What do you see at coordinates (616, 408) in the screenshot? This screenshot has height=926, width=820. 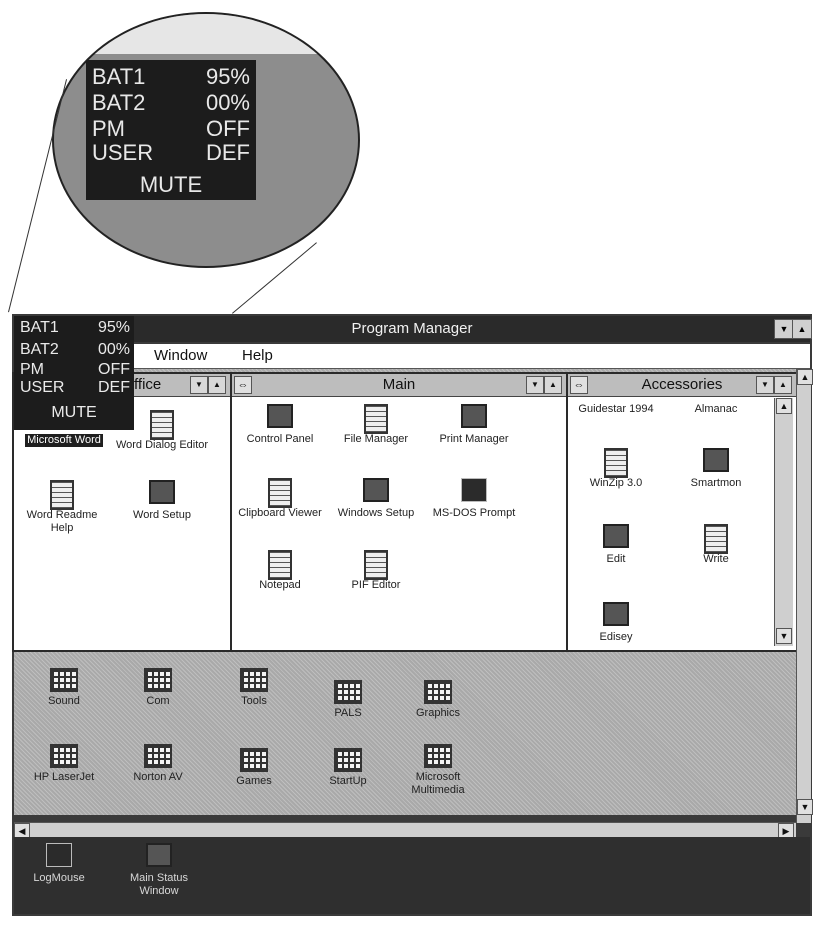 I see `icon-guidestar: Guidestar 1994` at bounding box center [616, 408].